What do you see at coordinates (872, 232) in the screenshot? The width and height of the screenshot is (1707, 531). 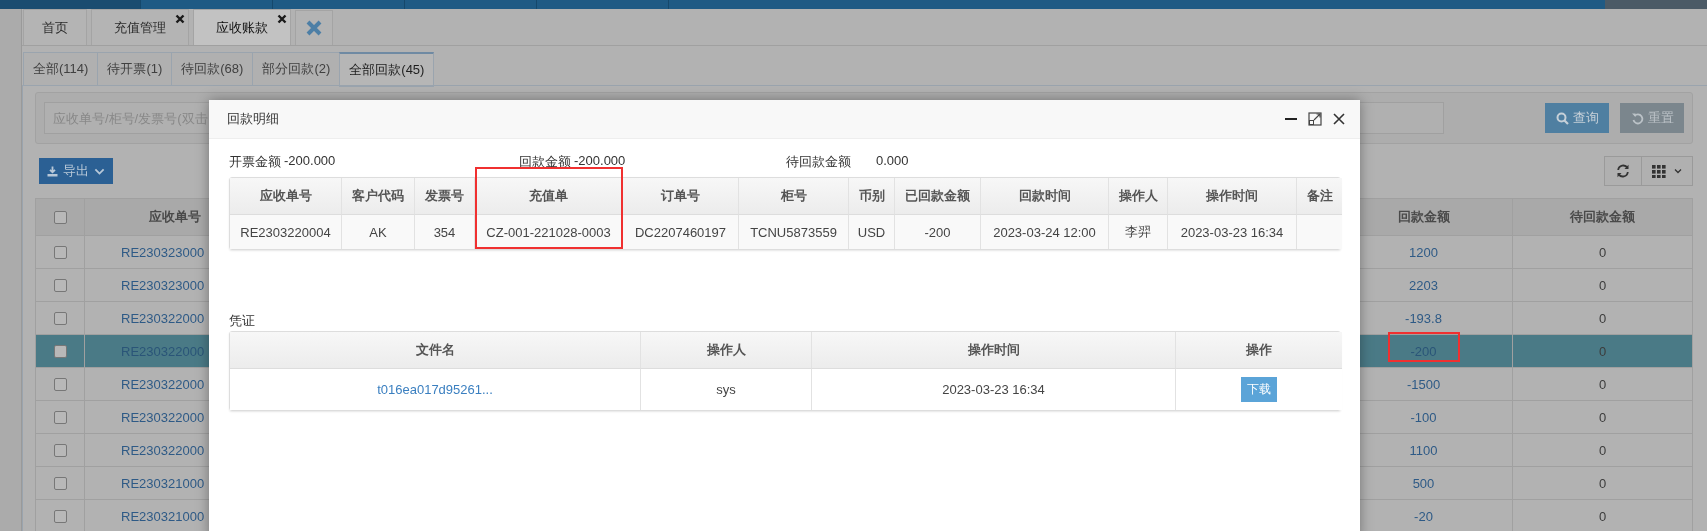 I see `table-cell: USD` at bounding box center [872, 232].